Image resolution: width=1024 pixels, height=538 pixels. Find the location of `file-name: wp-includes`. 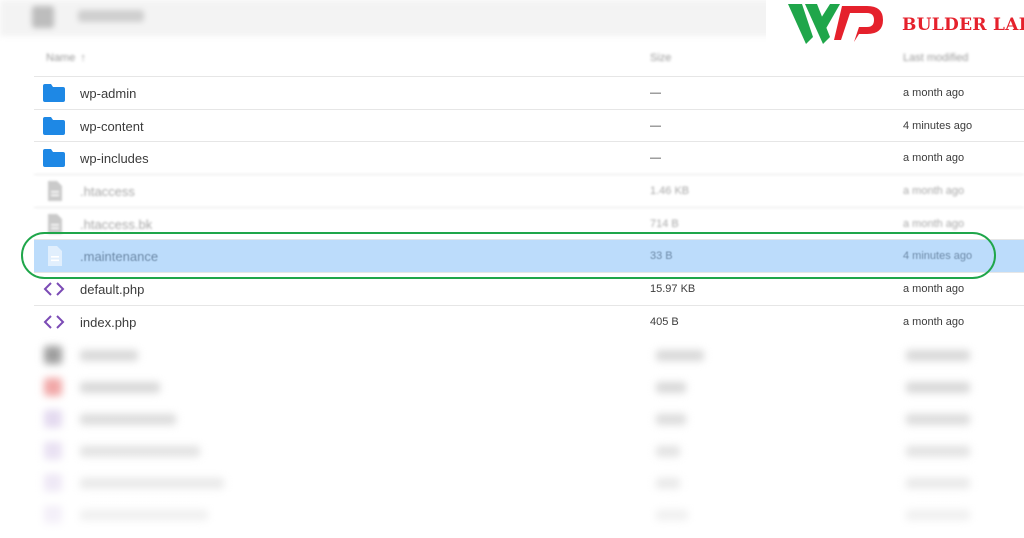

file-name: wp-includes is located at coordinates (114, 158).